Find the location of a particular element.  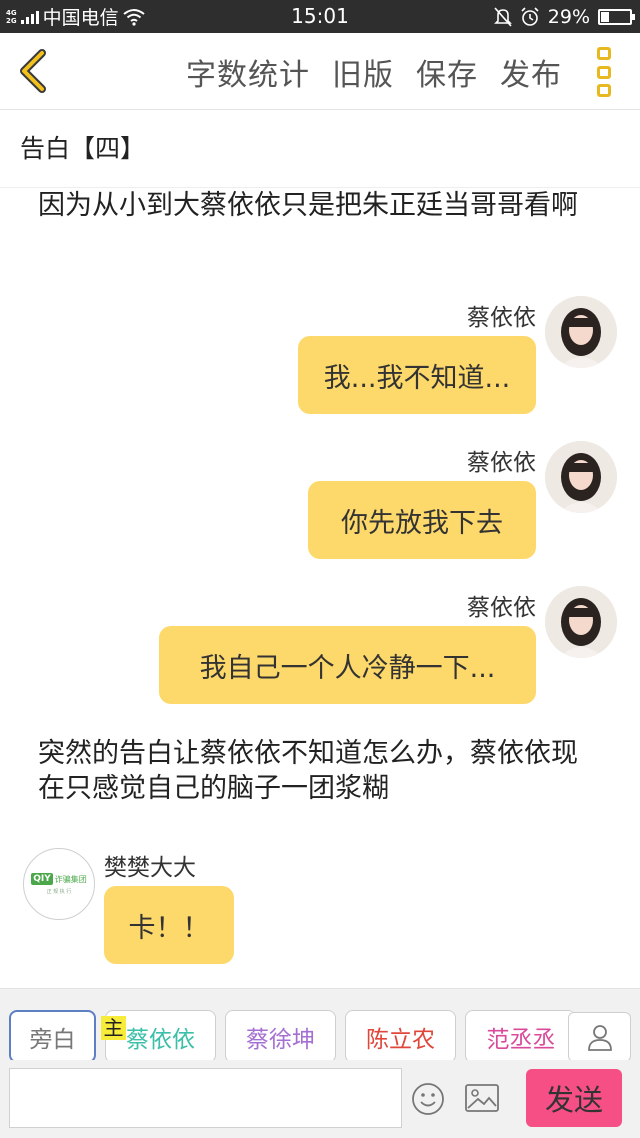

role-chip: 陈立农 is located at coordinates (400, 1036).